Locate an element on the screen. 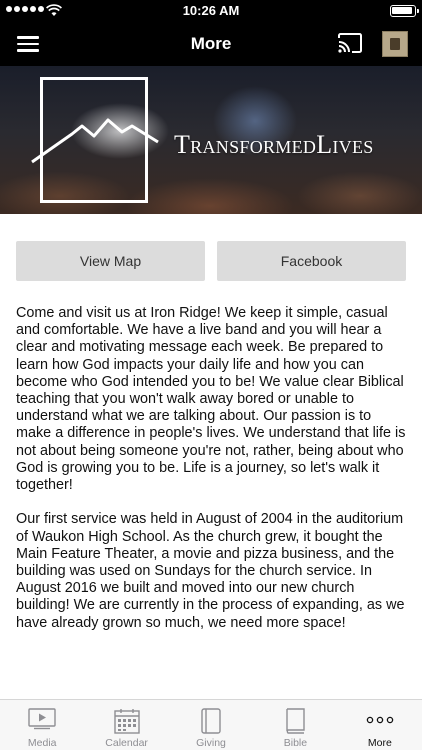  battery-icon is located at coordinates (404, 11).